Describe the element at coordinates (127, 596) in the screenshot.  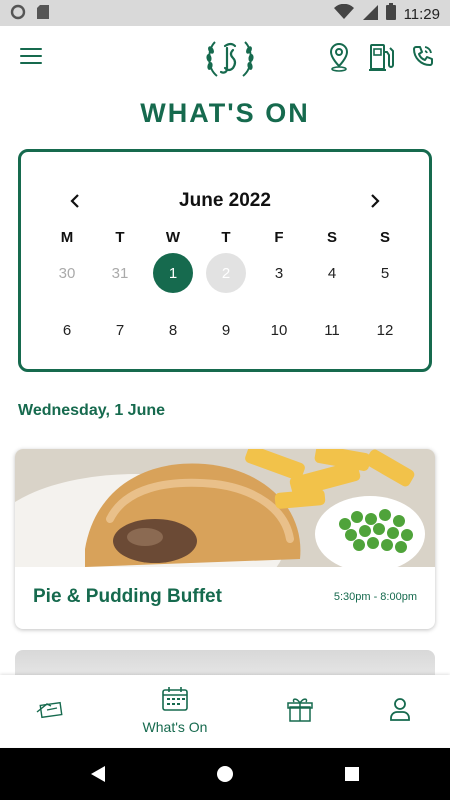
I see `event-title: Pie & Pudding Buffet` at that location.